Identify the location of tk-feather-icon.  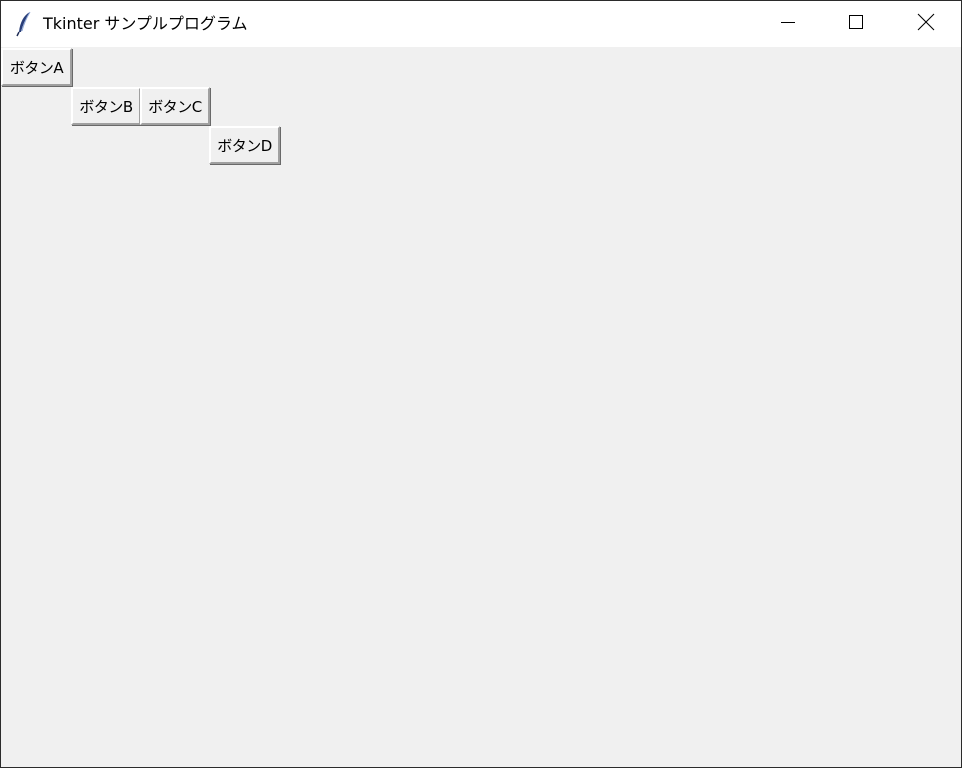
(25, 24).